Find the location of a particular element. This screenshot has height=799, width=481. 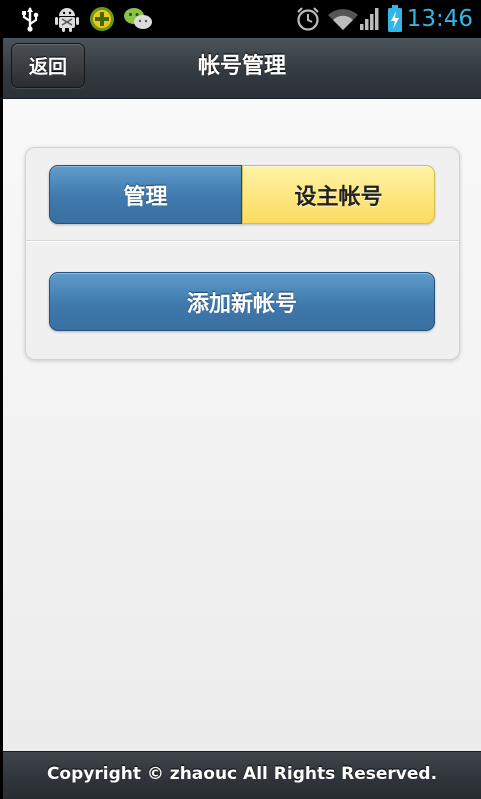

clock: 13:46 is located at coordinates (439, 19).